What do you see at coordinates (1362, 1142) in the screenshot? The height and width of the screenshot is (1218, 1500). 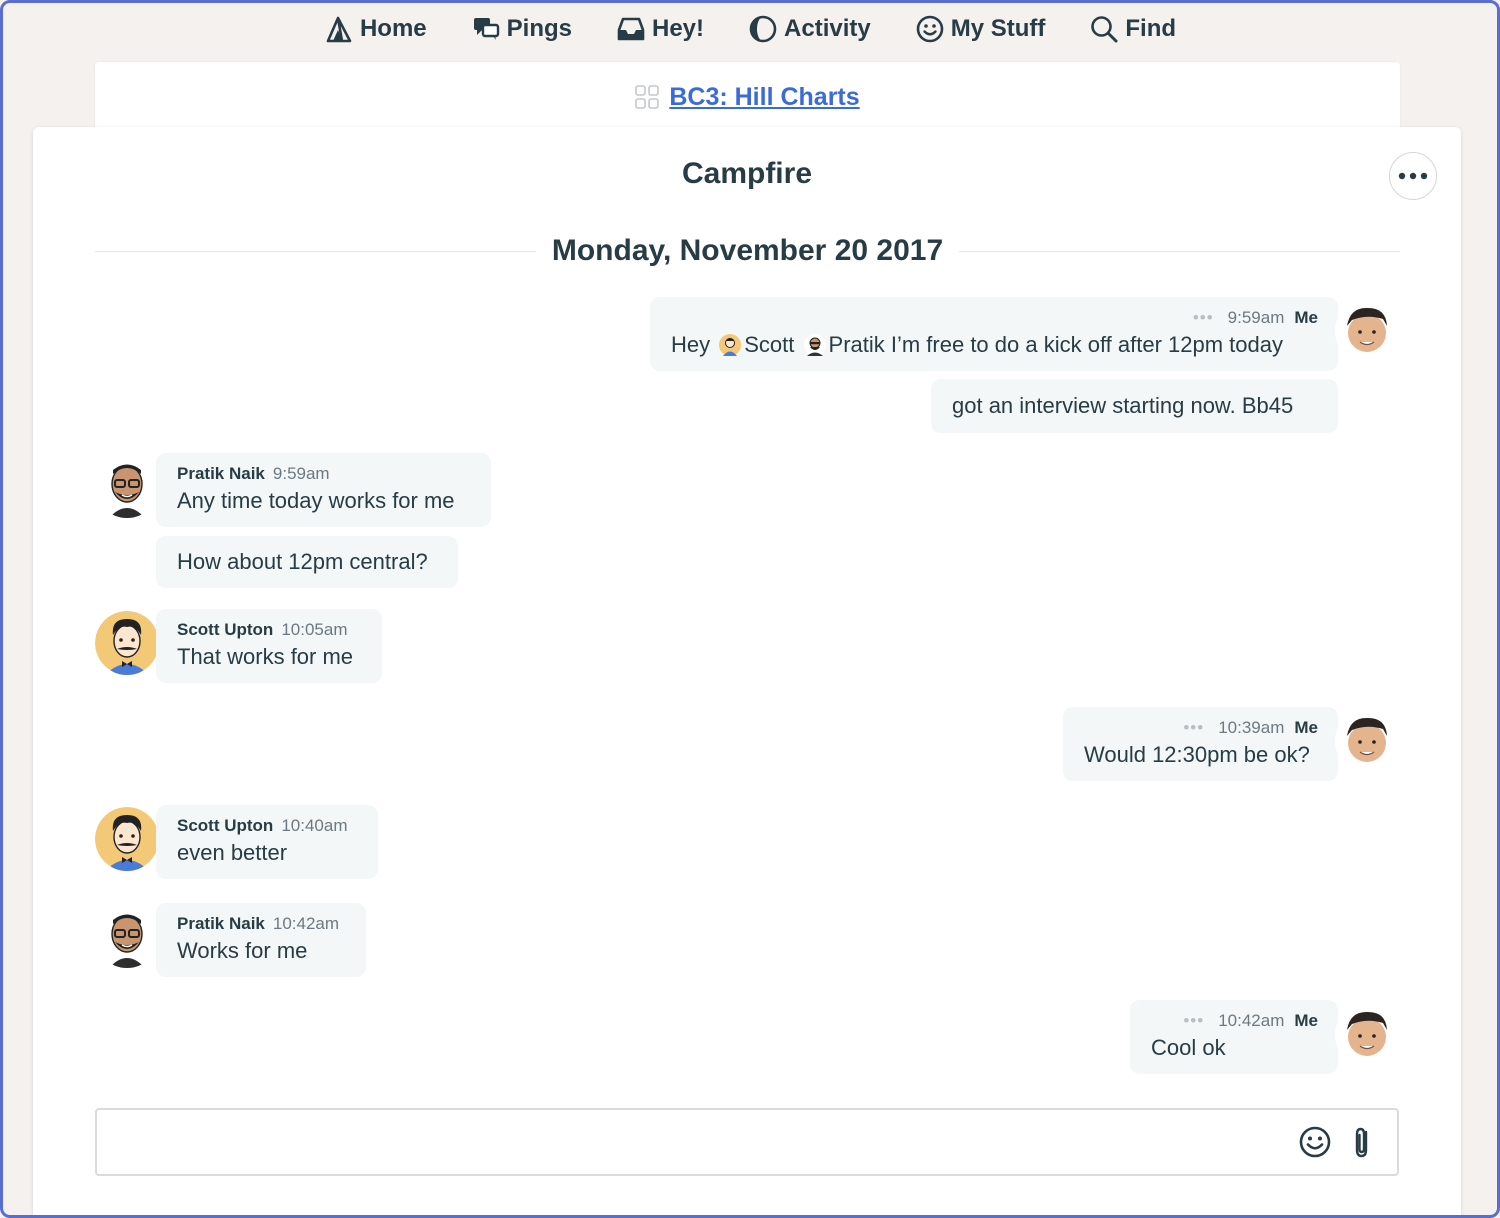 I see `paperclip-attach-icon` at bounding box center [1362, 1142].